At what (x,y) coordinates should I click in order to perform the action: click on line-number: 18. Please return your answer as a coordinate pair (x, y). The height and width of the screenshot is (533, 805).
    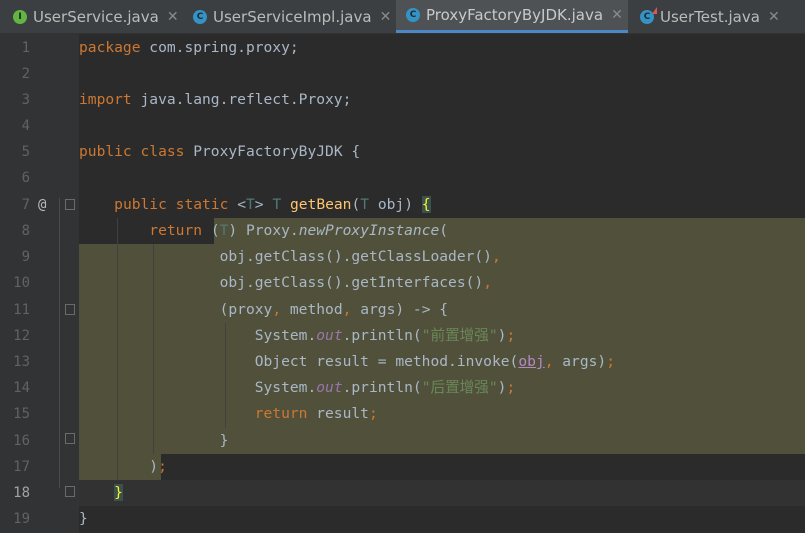
    Looking at the image, I should click on (21, 493).